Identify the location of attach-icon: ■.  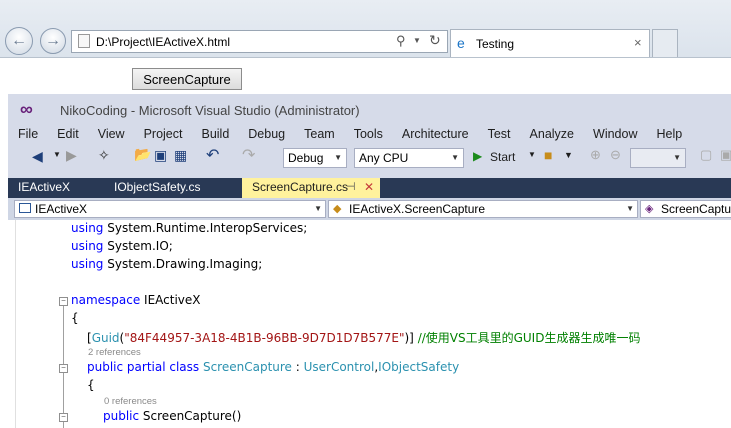
(548, 155).